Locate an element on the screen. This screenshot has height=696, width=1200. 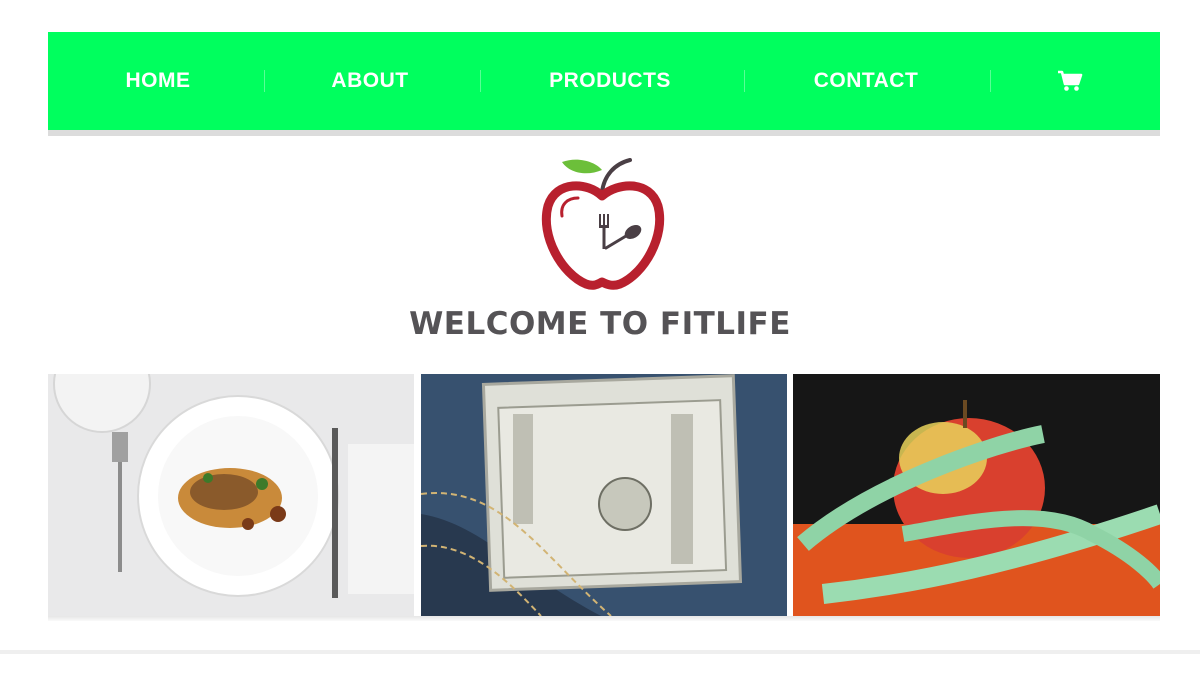
nav-contact: CONTACT is located at coordinates (866, 81).